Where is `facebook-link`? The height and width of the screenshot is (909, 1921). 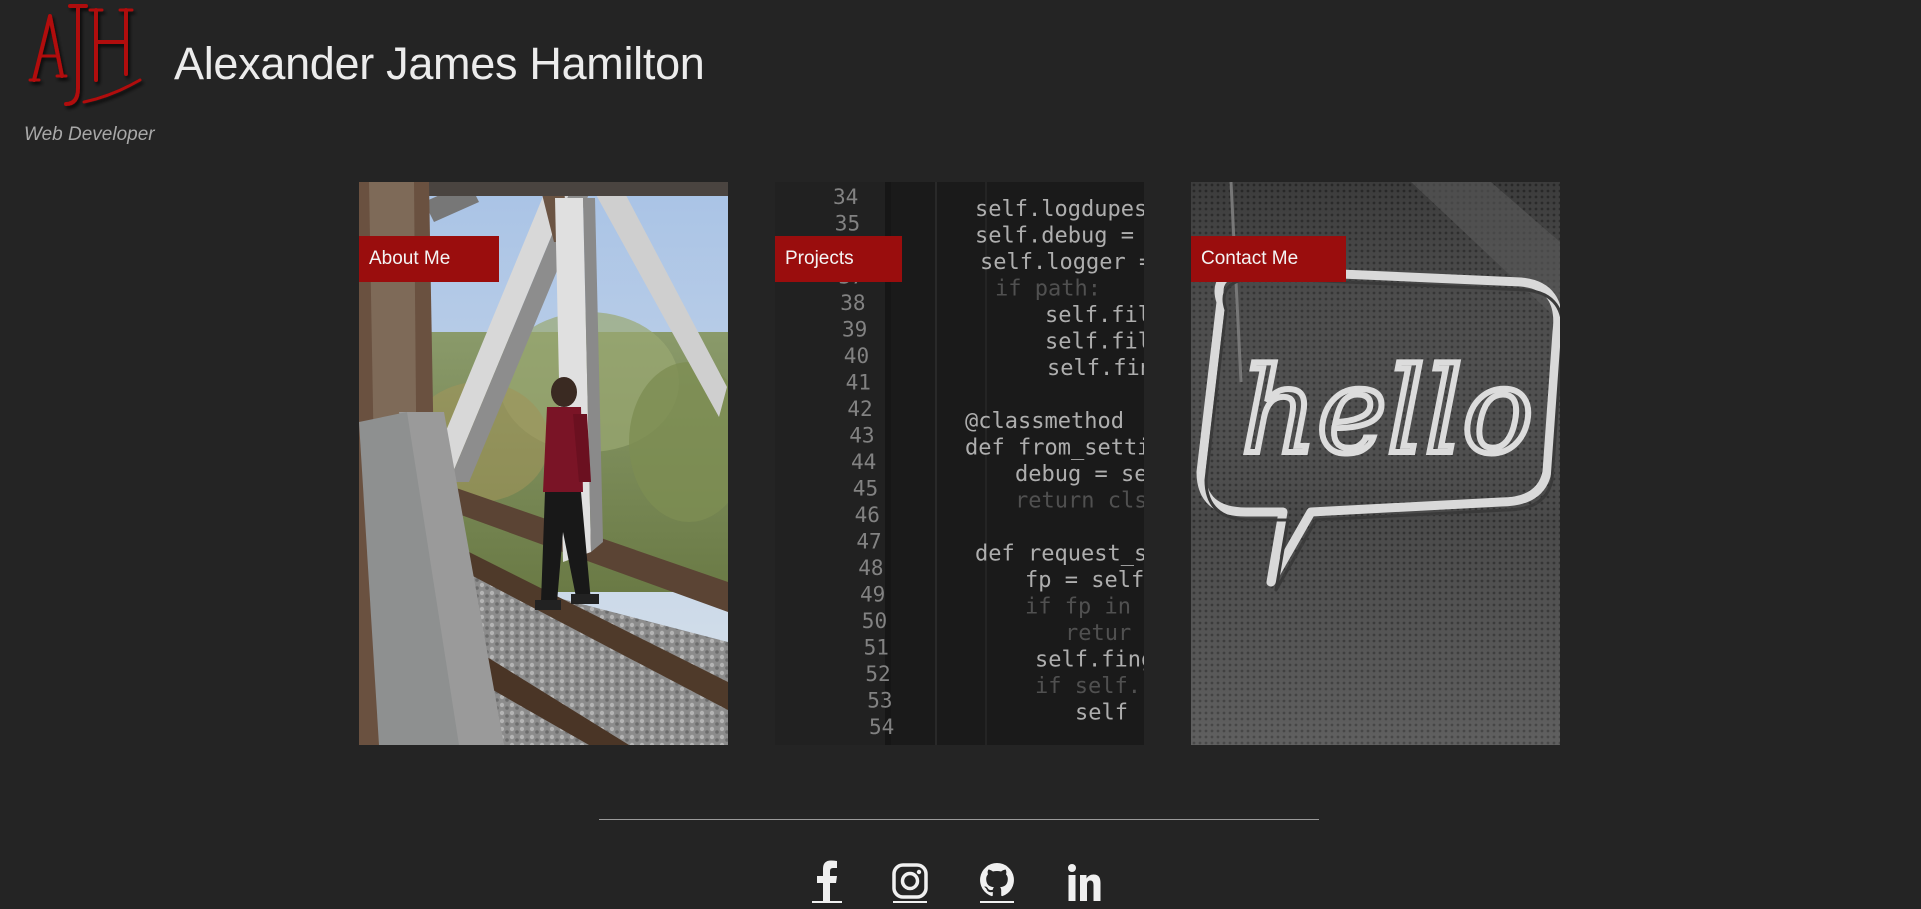
facebook-link is located at coordinates (827, 881).